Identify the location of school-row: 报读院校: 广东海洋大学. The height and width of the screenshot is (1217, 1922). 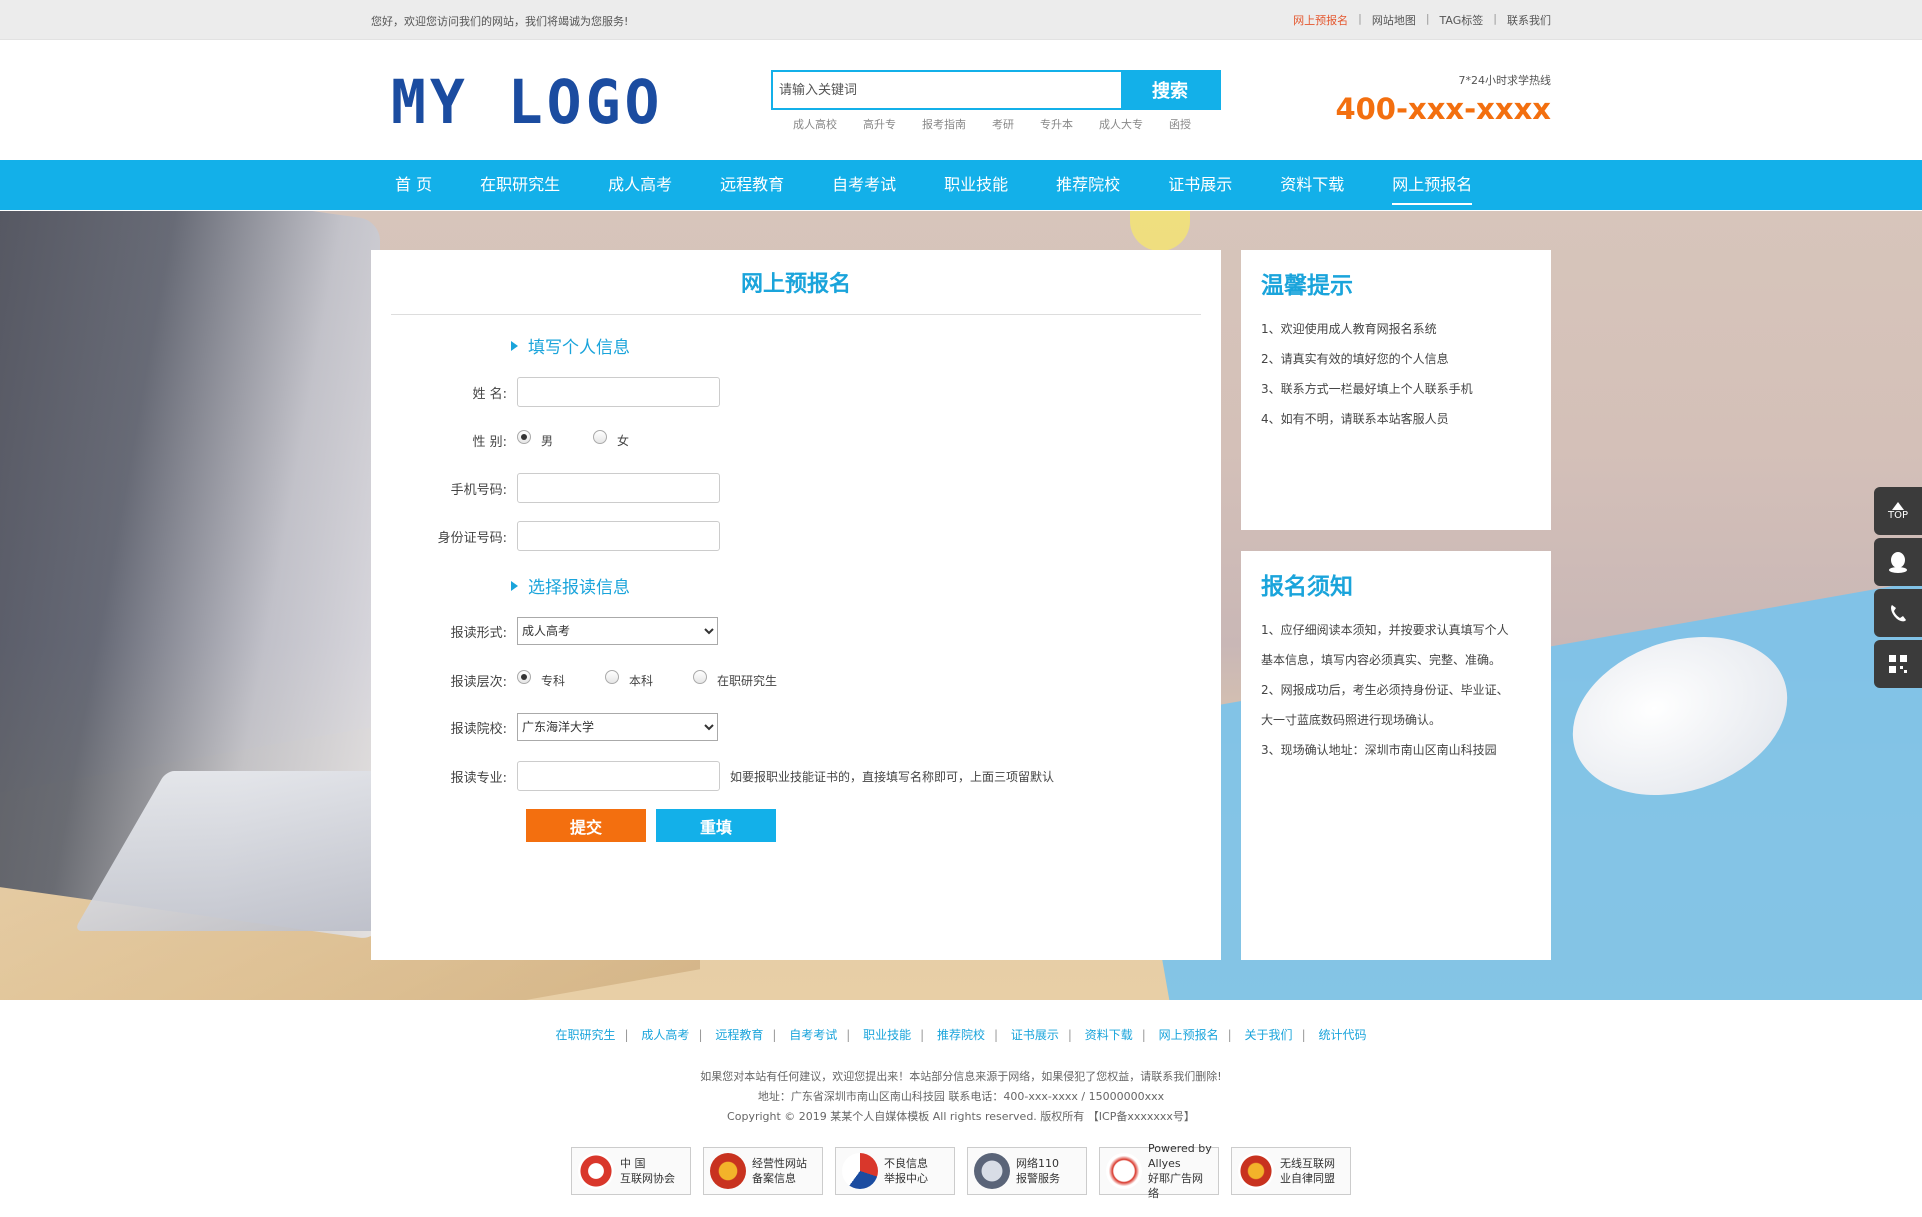
(796, 727).